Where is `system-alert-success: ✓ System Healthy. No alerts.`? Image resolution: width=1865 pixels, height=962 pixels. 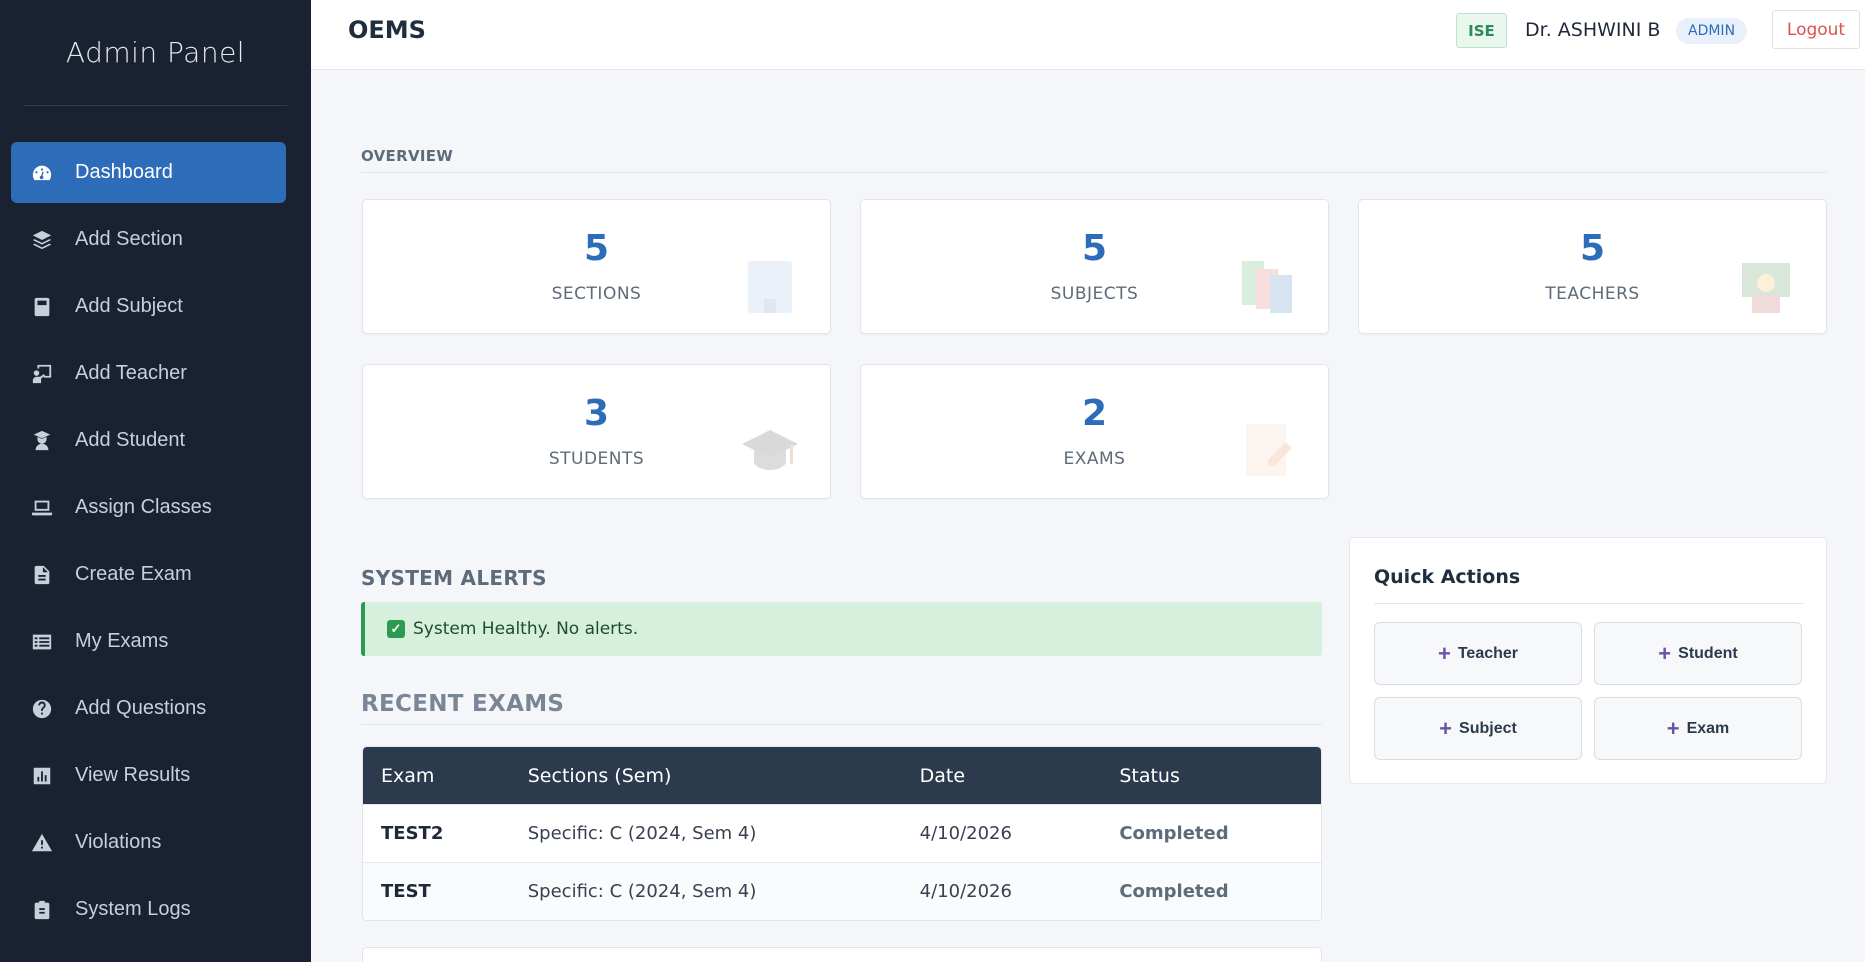 system-alert-success: ✓ System Healthy. No alerts. is located at coordinates (841, 629).